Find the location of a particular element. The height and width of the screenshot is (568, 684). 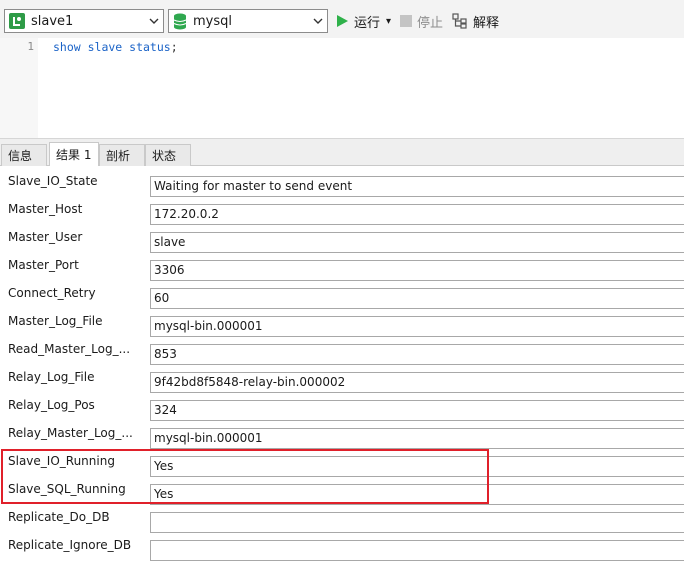

field-row: Master_Host 172.20.0.2 is located at coordinates (342, 212).